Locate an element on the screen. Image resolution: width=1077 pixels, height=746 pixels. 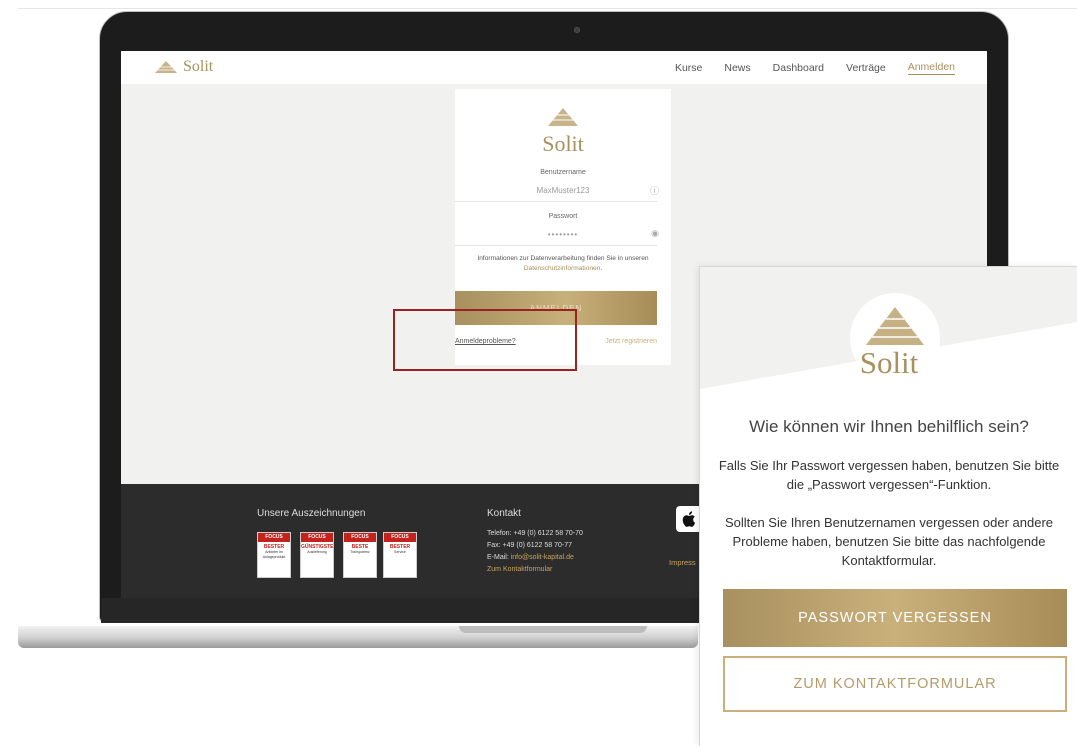
award-sub: Auslieferung is located at coordinates (317, 552).